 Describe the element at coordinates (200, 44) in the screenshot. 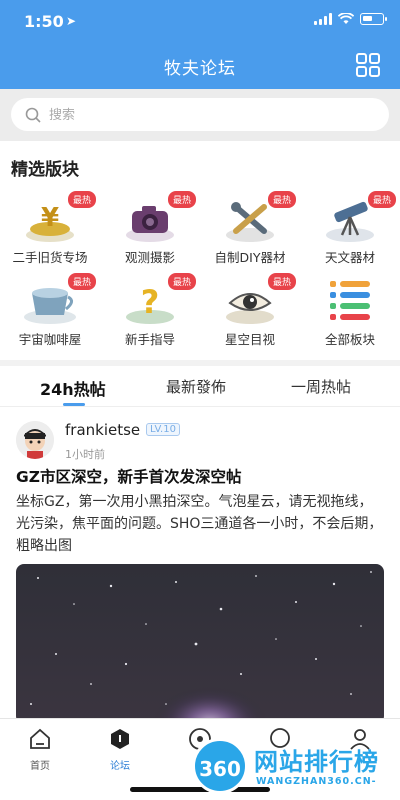

I see `top-bar: 1:50 ➤ 牧夫论坛` at that location.